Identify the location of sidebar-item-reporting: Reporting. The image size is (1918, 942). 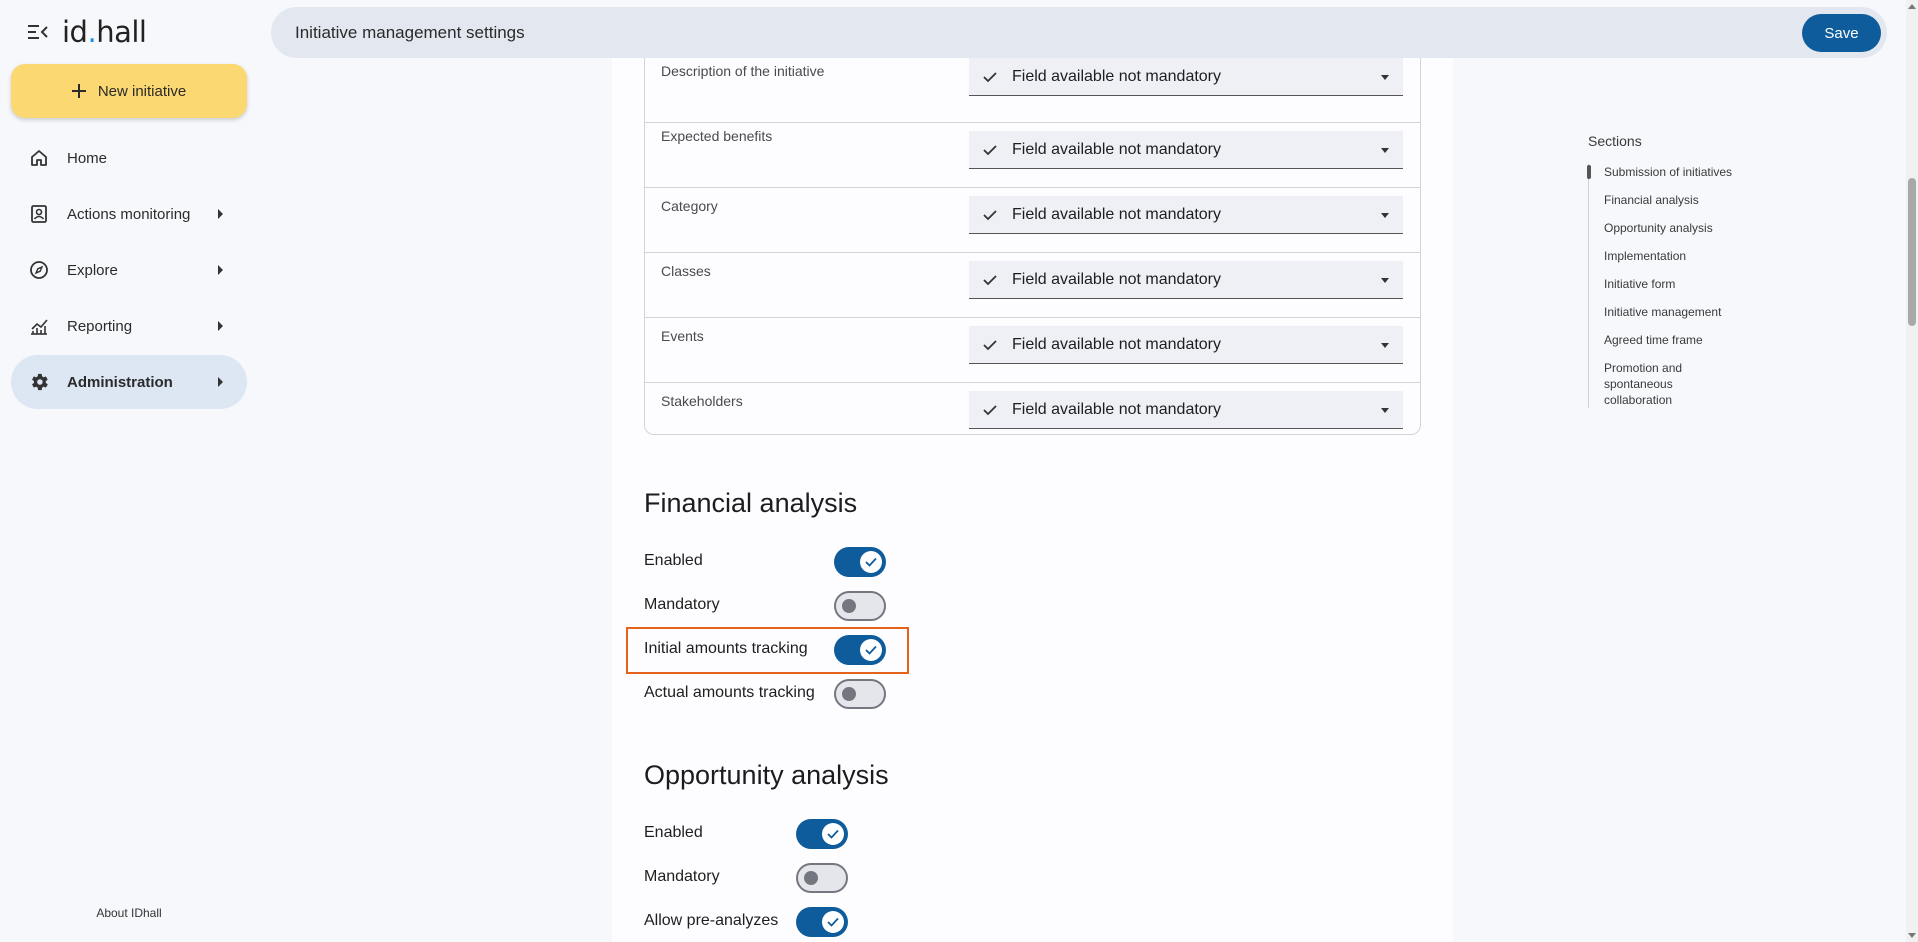
(129, 326).